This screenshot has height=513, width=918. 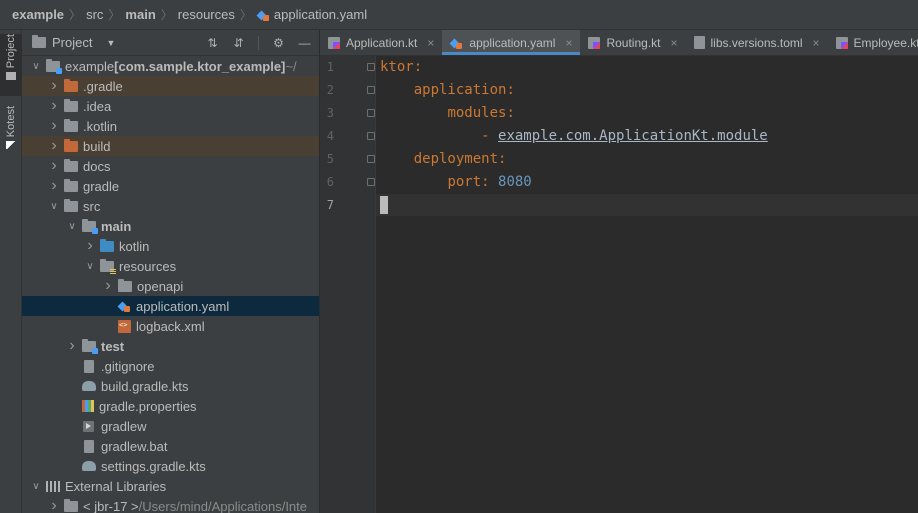 I want to click on tree-row: ∨ example [com.sample.ktor_example] ~/, so click(x=170, y=66).